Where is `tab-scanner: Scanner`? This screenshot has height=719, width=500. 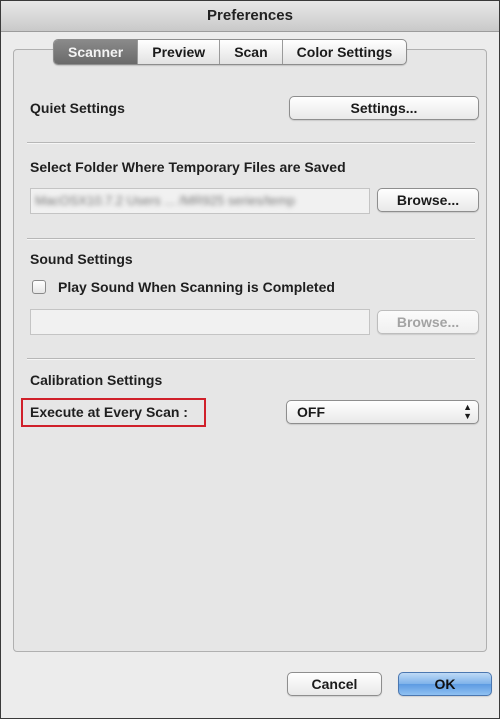 tab-scanner: Scanner is located at coordinates (96, 52).